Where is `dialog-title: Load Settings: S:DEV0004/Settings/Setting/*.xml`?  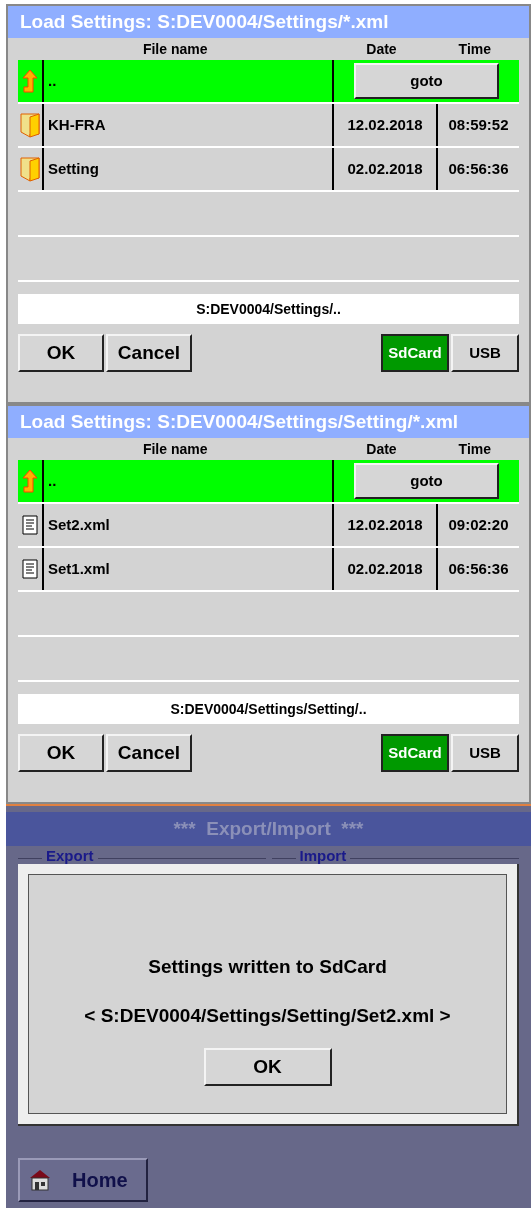
dialog-title: Load Settings: S:DEV0004/Settings/Setting/*.xml is located at coordinates (268, 422).